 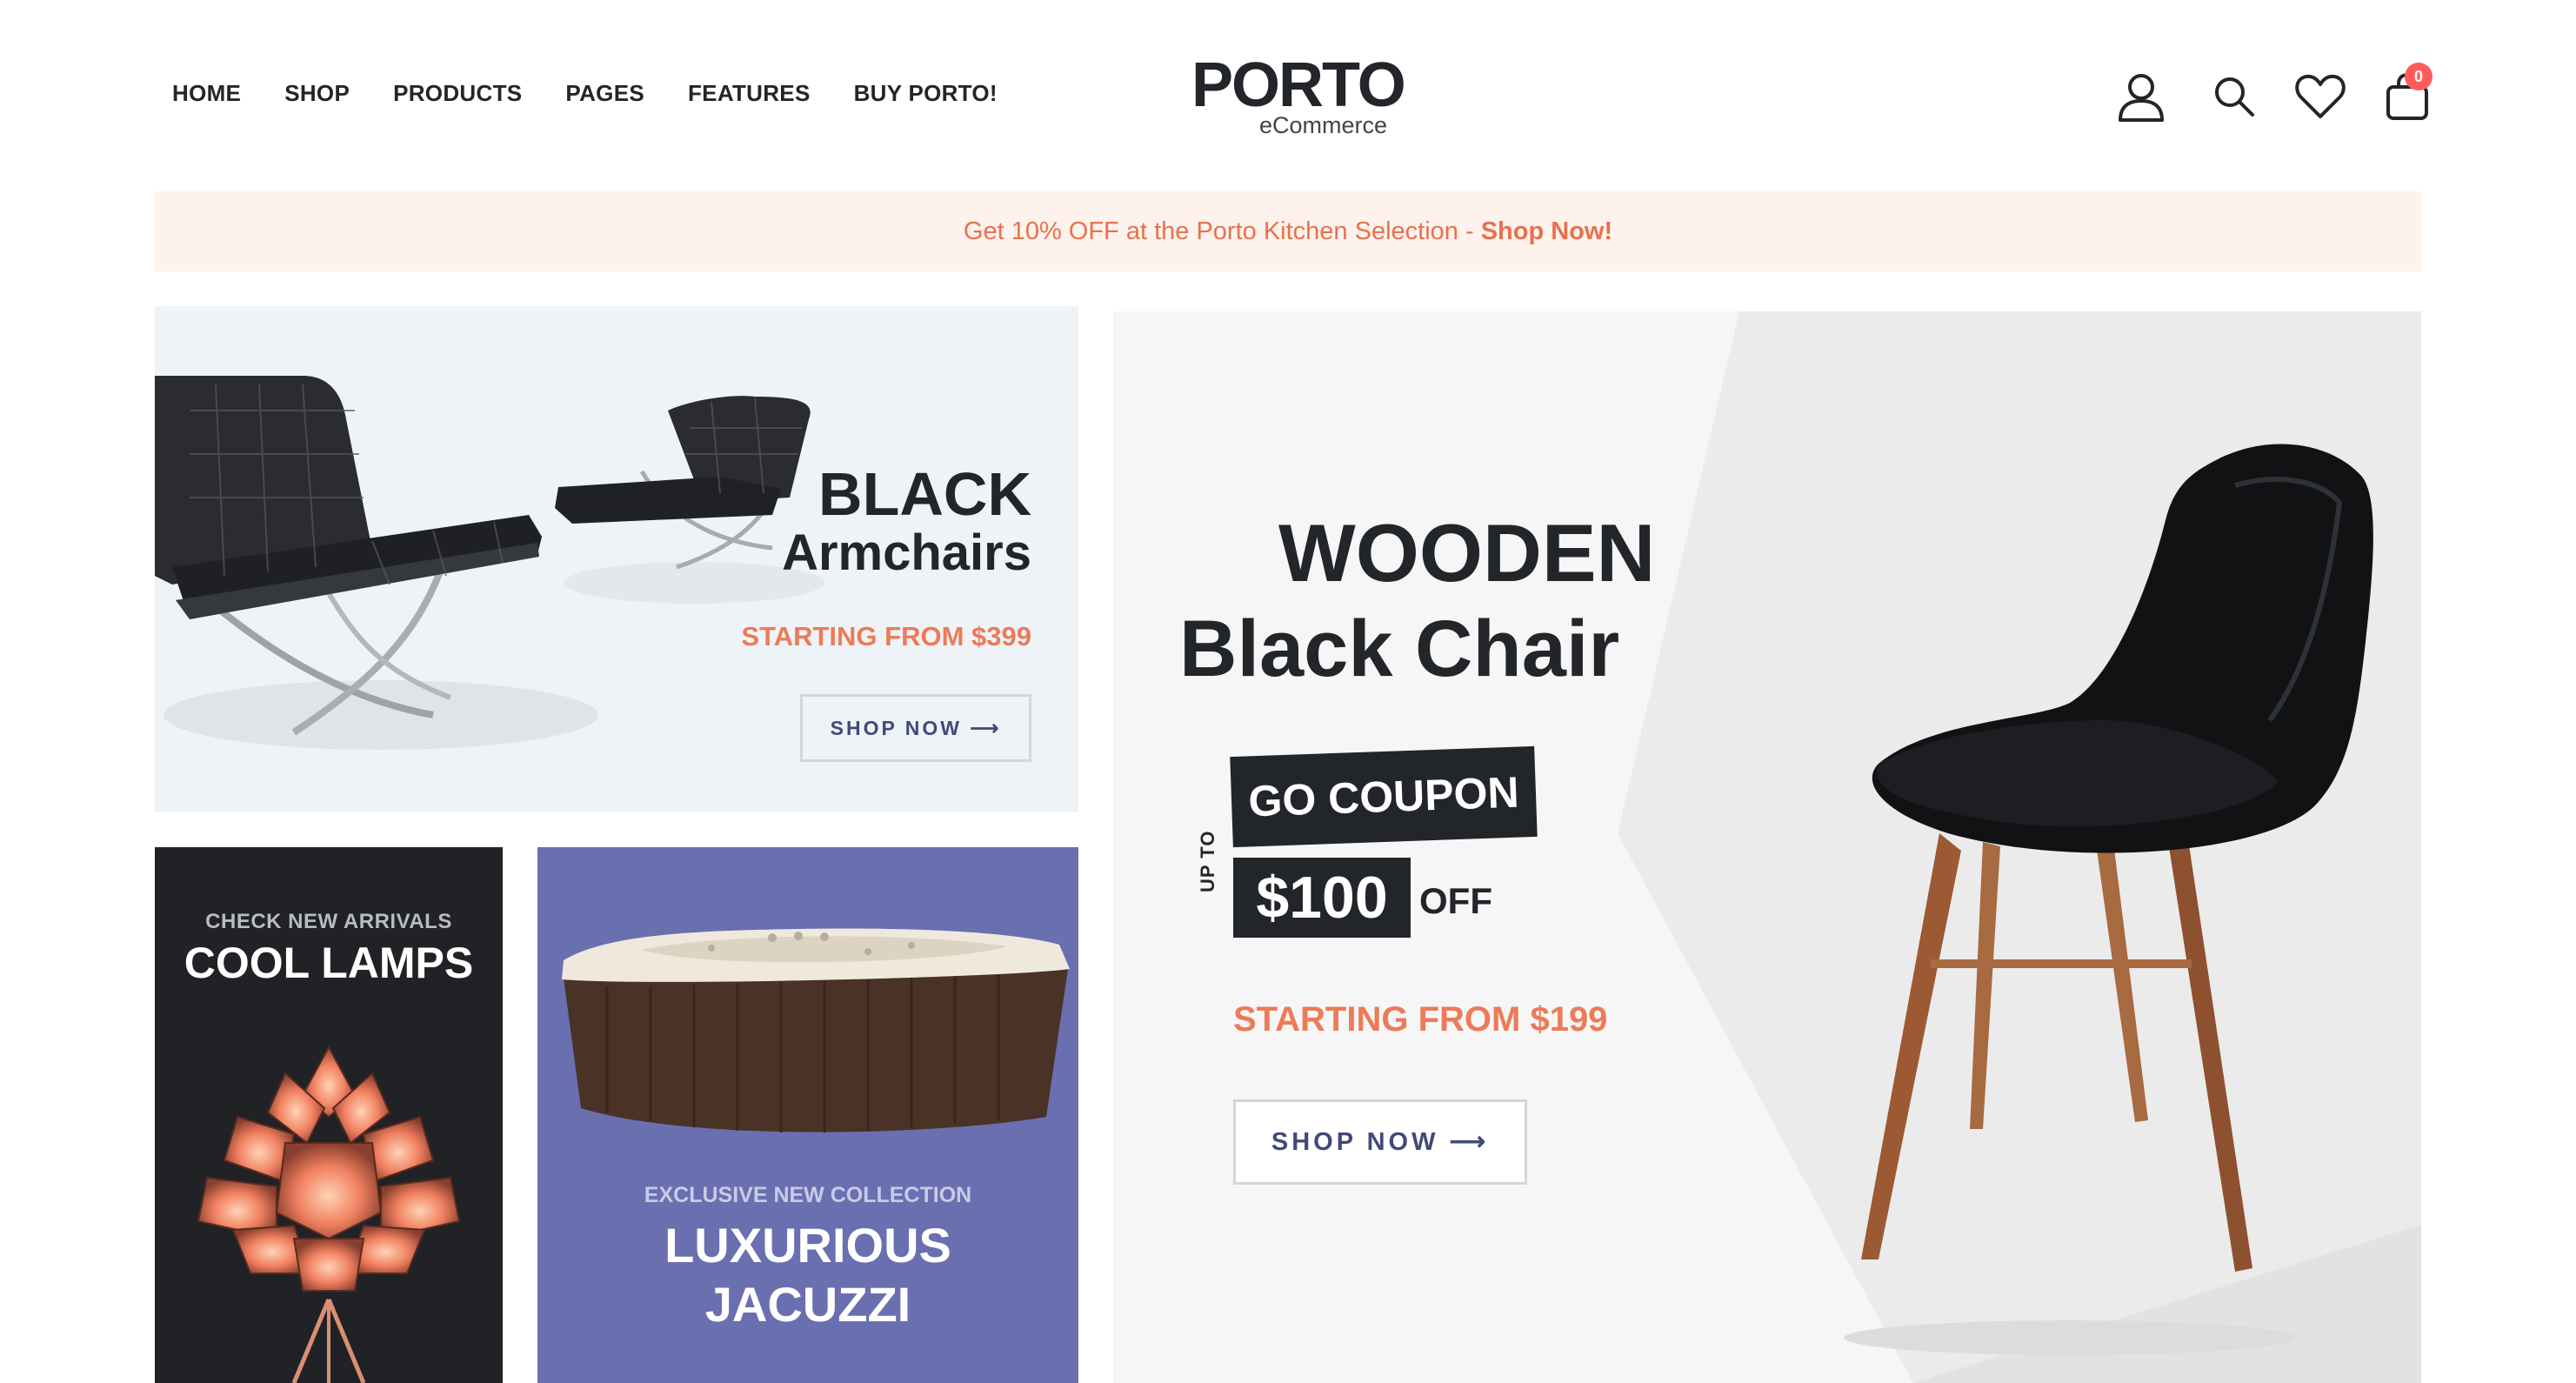 What do you see at coordinates (1298, 85) in the screenshot?
I see `logo-wordmark: PORTO` at bounding box center [1298, 85].